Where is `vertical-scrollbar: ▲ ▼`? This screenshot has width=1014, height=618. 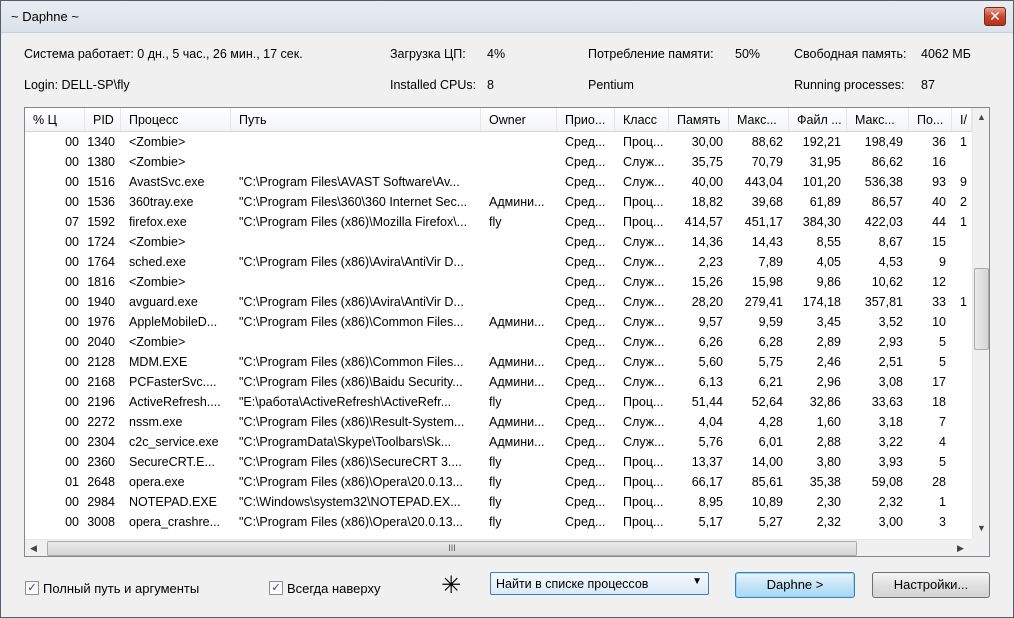 vertical-scrollbar: ▲ ▼ is located at coordinates (980, 324).